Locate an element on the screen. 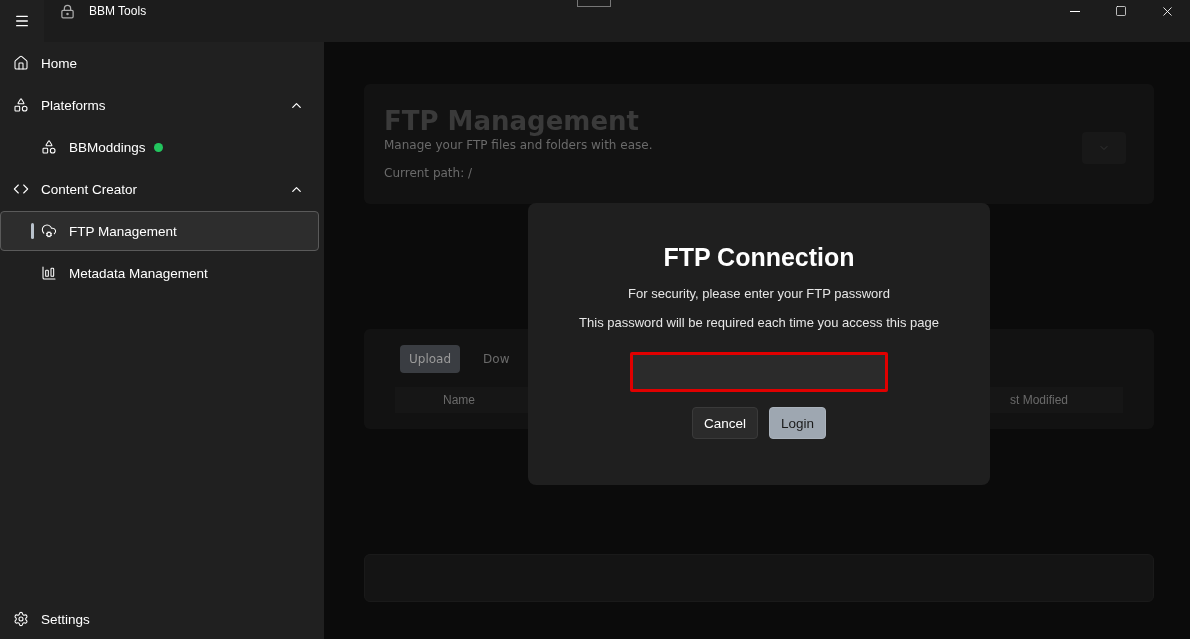 The height and width of the screenshot is (639, 1190). settings-item: Settings is located at coordinates (159, 619).